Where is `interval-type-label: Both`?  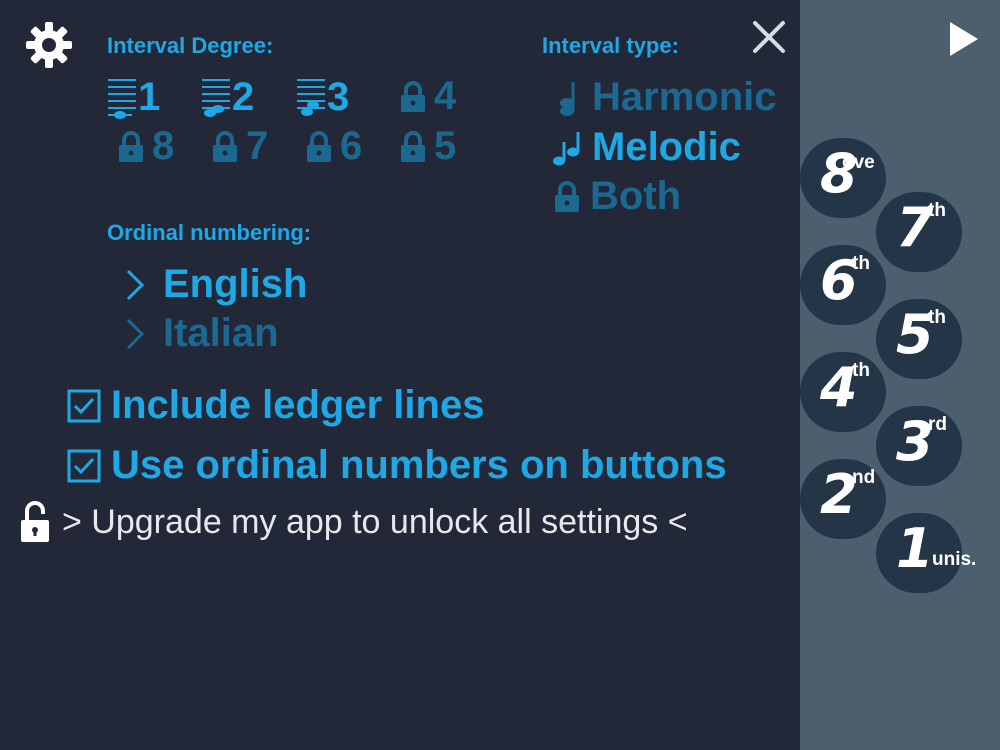
interval-type-label: Both is located at coordinates (636, 196).